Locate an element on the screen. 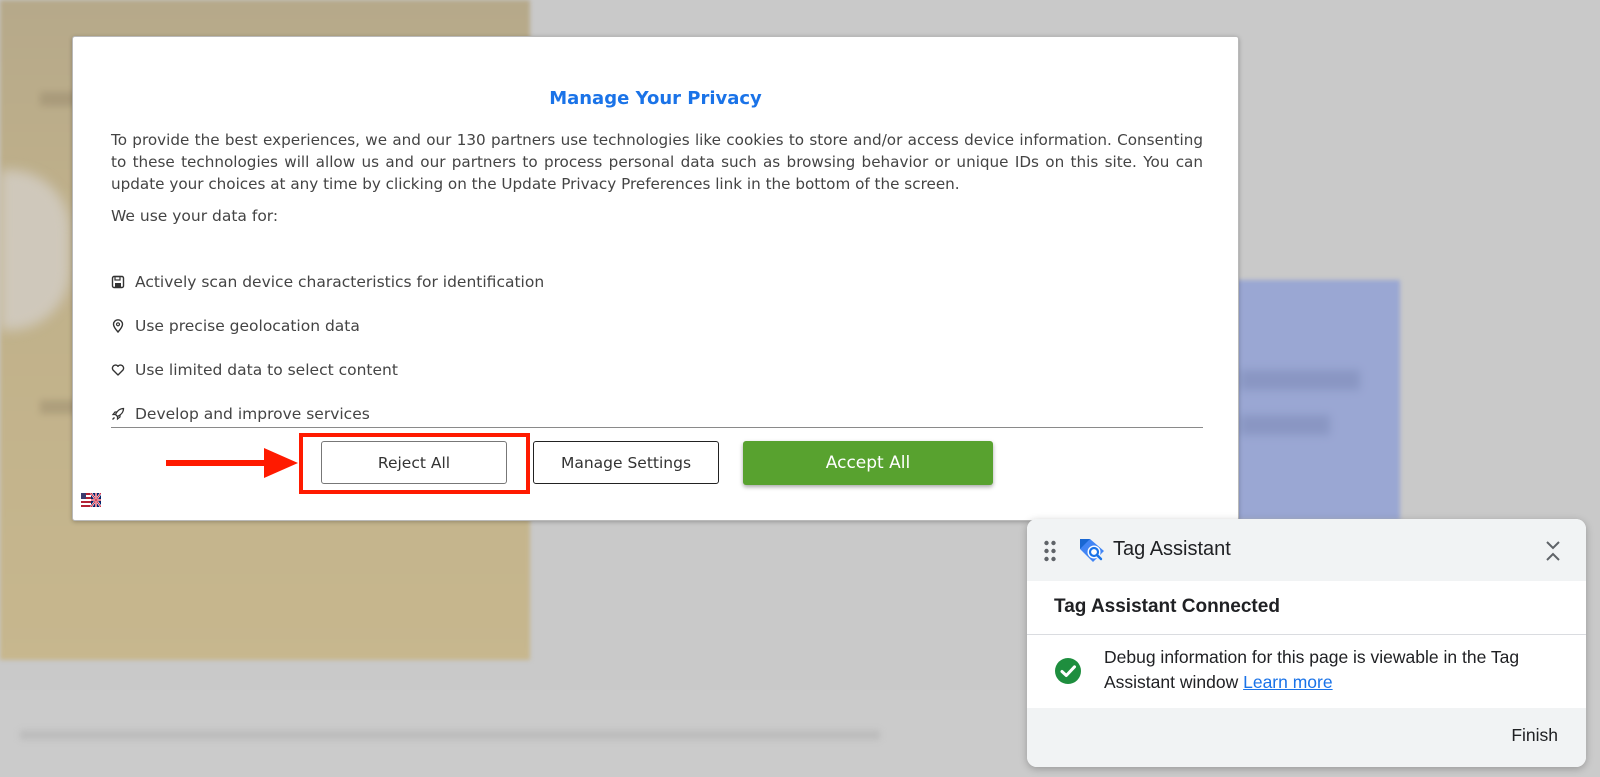 This screenshot has height=777, width=1600. manage-settings-button: Manage Settings is located at coordinates (626, 462).